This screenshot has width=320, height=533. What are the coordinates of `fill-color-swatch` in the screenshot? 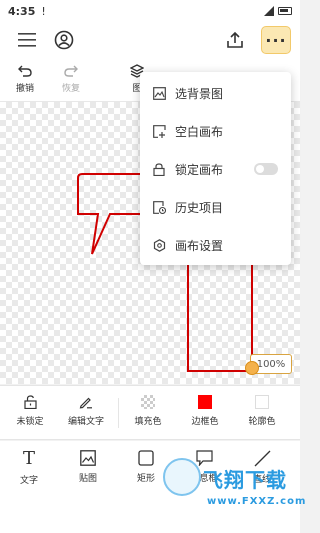 It's located at (148, 402).